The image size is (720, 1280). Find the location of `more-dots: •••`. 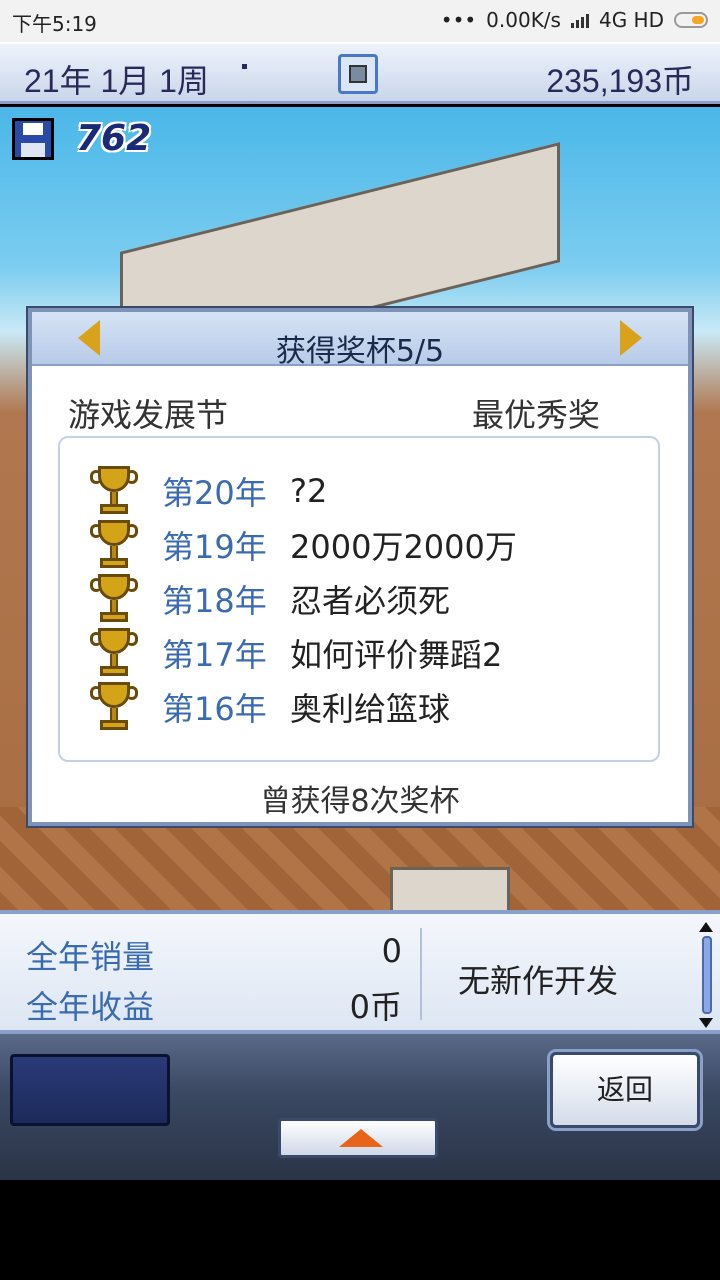

more-dots: ••• is located at coordinates (458, 20).